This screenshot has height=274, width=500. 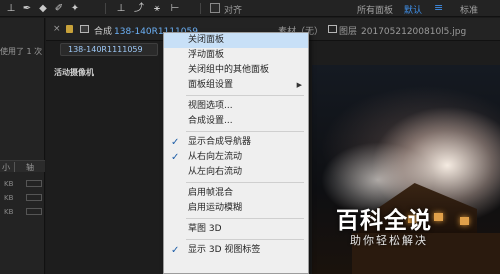 I want to click on menu-item-label: 草图 3D, so click(x=205, y=229).